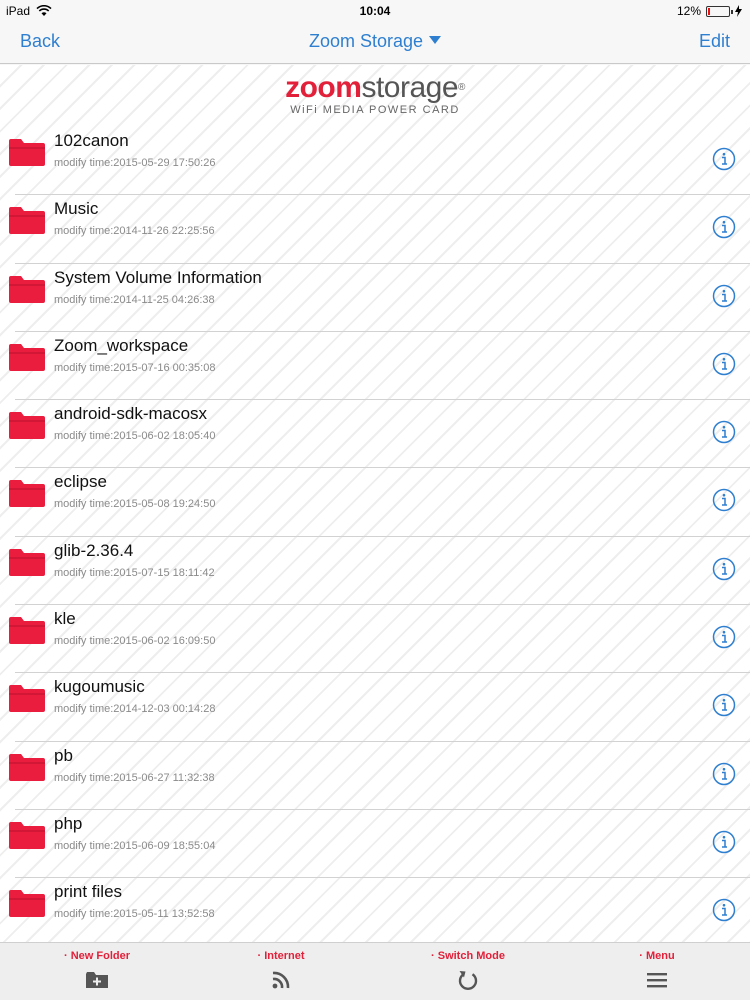 Image resolution: width=750 pixels, height=1000 pixels. What do you see at coordinates (134, 299) in the screenshot?
I see `file-modify-time: modify time:2014-11-25 04:26:38` at bounding box center [134, 299].